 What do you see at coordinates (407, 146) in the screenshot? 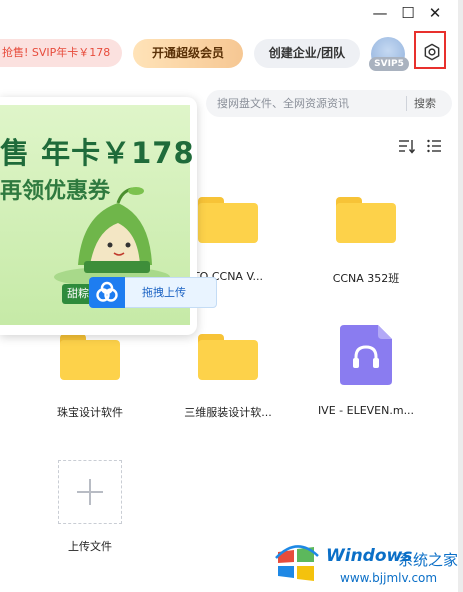
I see `sort-icon` at bounding box center [407, 146].